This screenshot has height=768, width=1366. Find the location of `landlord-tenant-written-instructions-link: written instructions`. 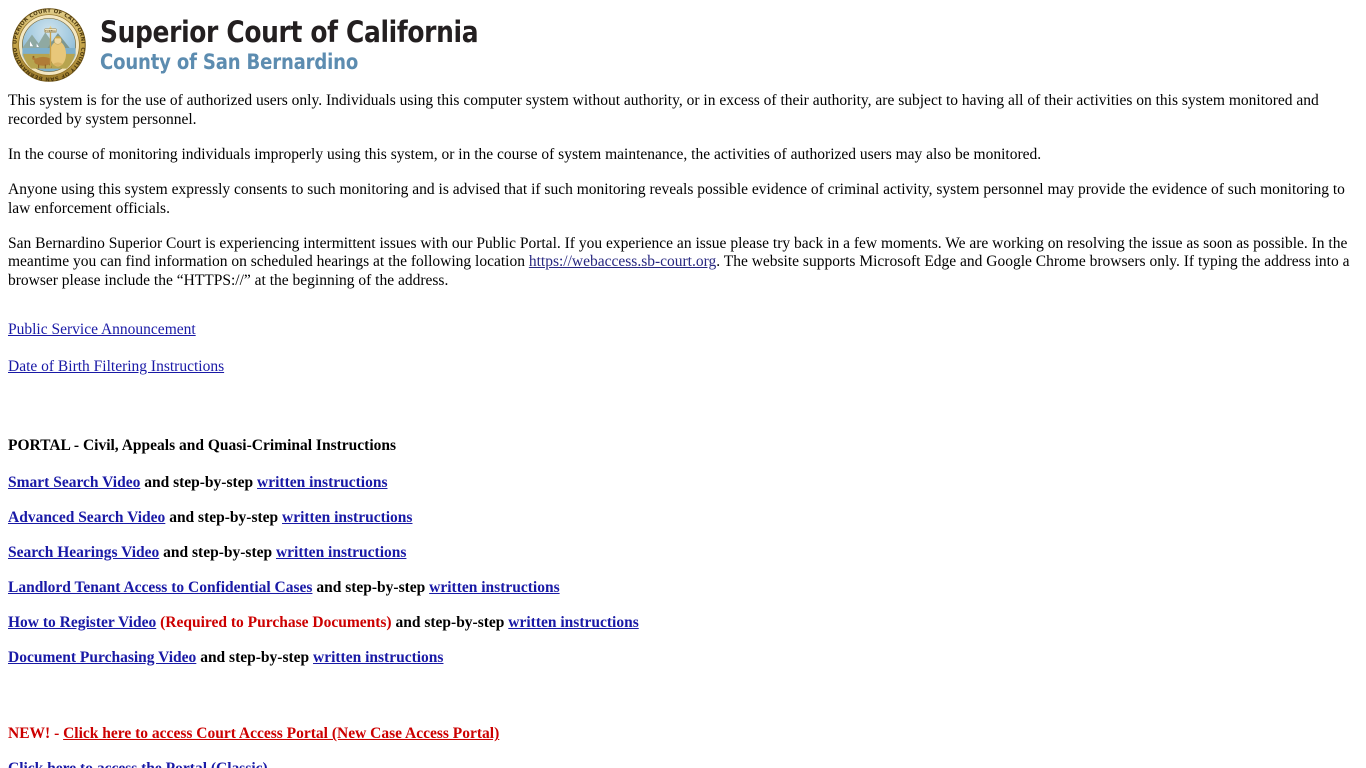

landlord-tenant-written-instructions-link: written instructions is located at coordinates (494, 587).